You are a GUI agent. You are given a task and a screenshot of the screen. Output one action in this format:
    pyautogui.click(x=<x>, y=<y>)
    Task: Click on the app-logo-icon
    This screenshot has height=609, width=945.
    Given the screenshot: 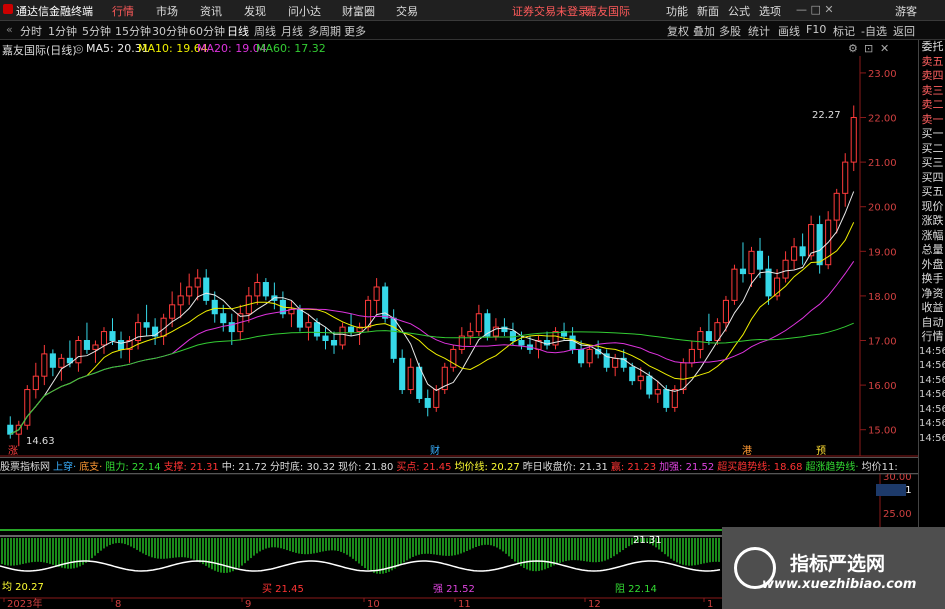 What is the action you would take?
    pyautogui.click(x=8, y=9)
    